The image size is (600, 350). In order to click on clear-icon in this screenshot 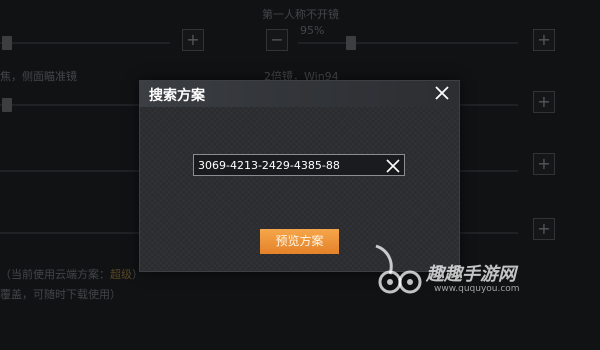, I will do `click(393, 166)`.